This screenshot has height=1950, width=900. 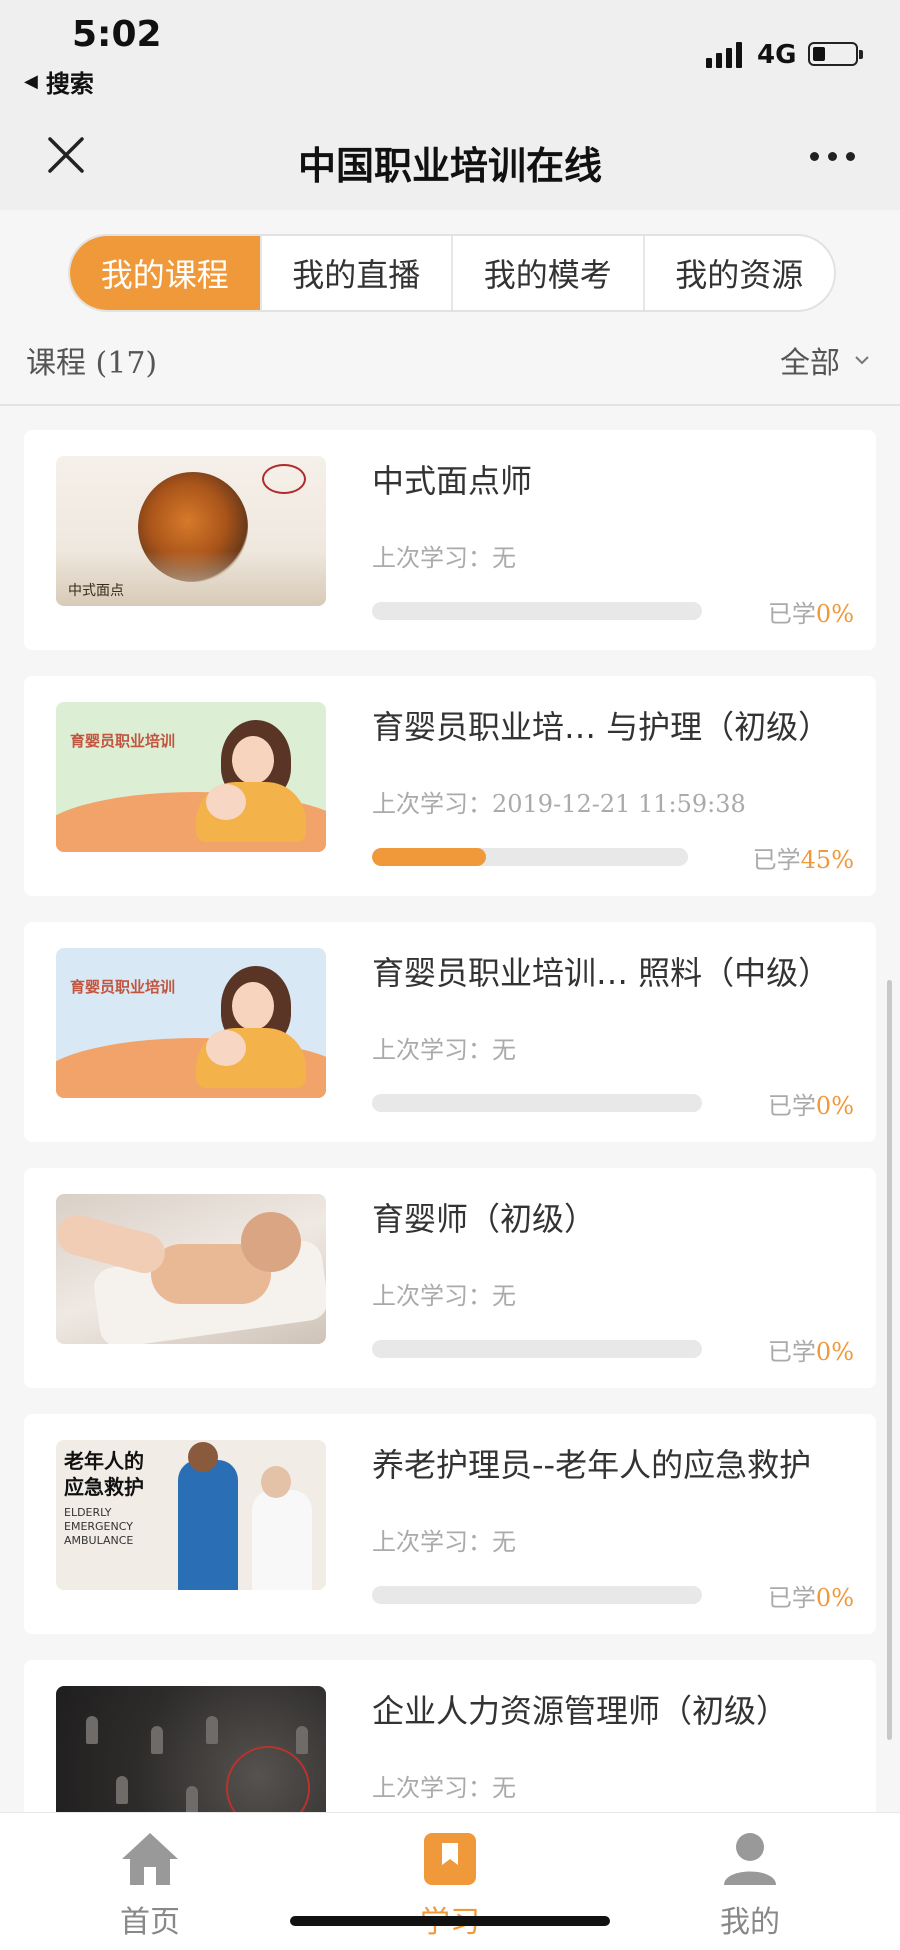 What do you see at coordinates (284, 479) in the screenshot?
I see `seal-icon` at bounding box center [284, 479].